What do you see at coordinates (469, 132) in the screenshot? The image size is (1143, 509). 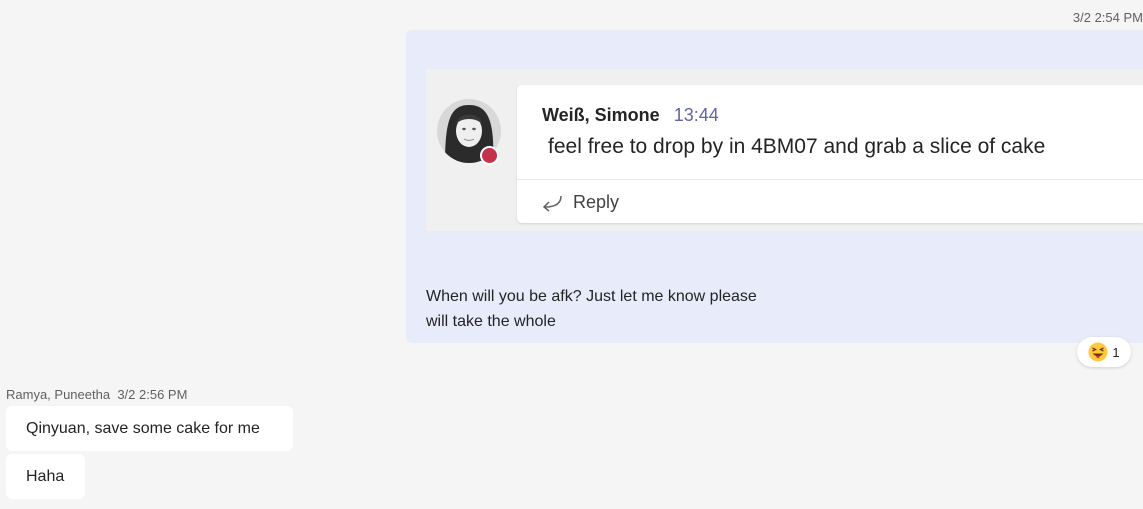 I see `avatar` at bounding box center [469, 132].